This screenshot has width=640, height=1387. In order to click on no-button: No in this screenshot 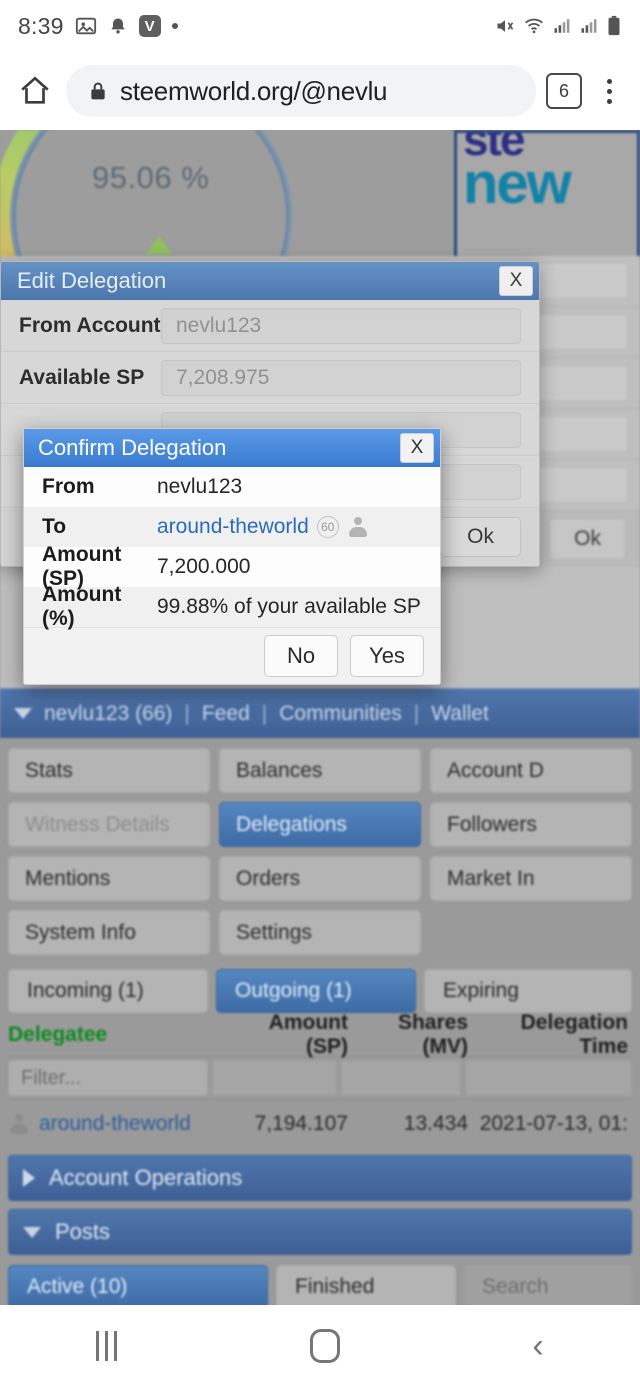, I will do `click(301, 656)`.